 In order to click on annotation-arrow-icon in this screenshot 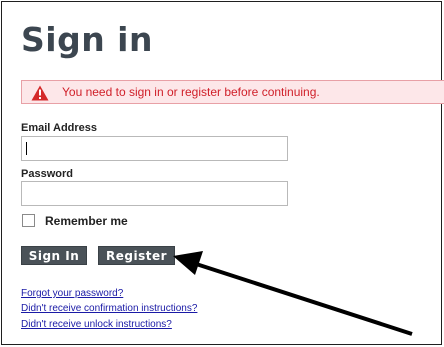, I will do `click(293, 293)`.